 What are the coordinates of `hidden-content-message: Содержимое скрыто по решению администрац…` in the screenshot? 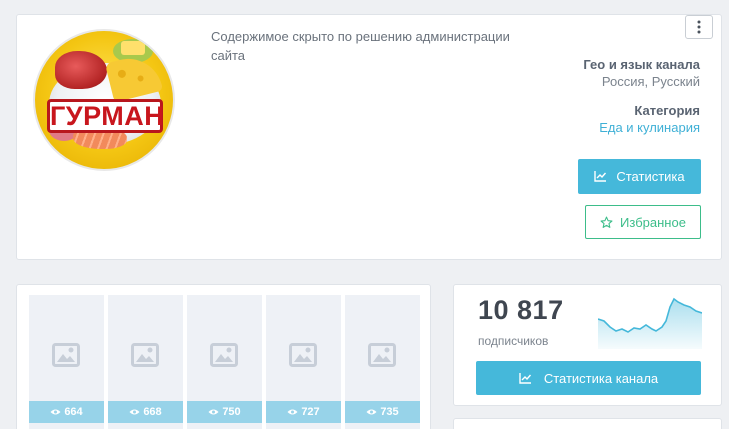 It's located at (360, 46).